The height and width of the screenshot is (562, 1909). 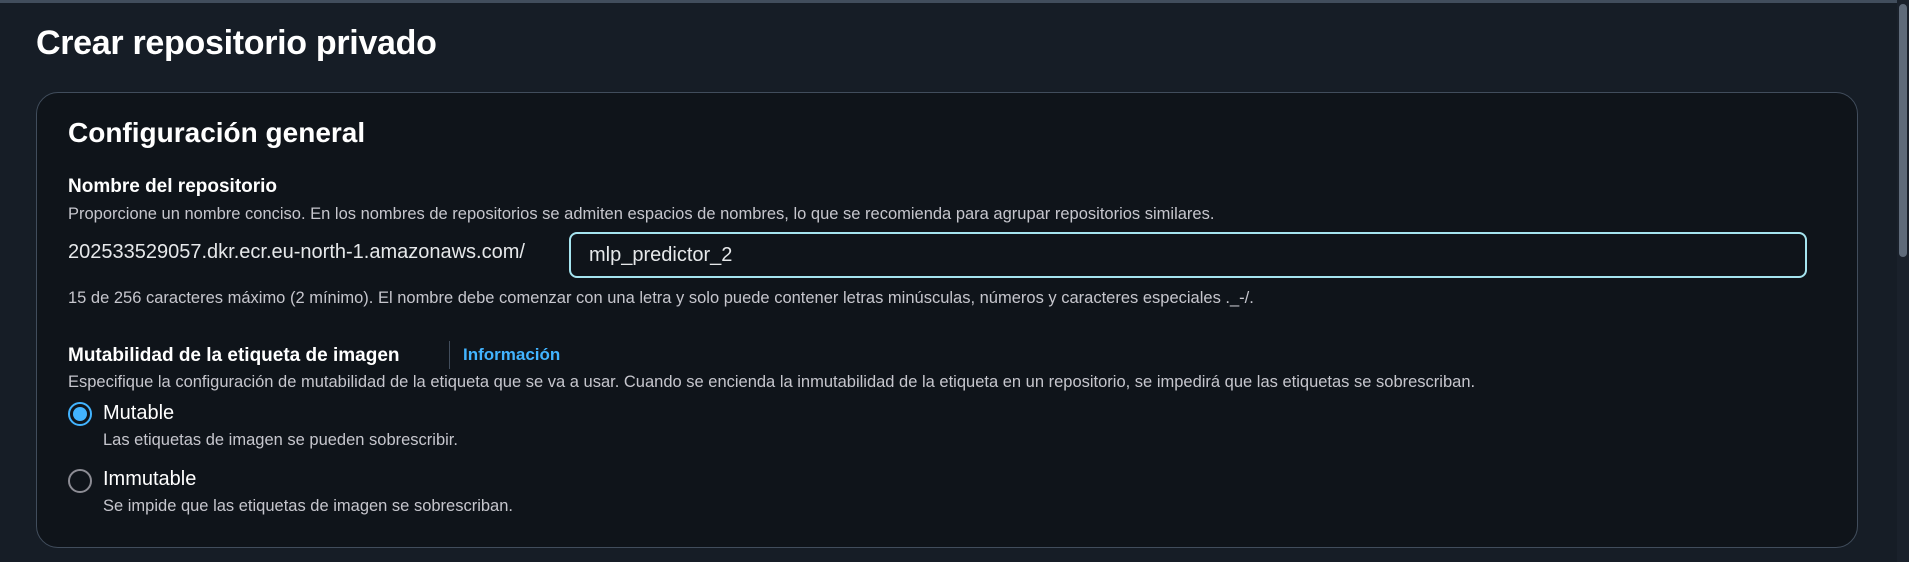 I want to click on immutable-radio-label: Immutable, so click(x=149, y=479).